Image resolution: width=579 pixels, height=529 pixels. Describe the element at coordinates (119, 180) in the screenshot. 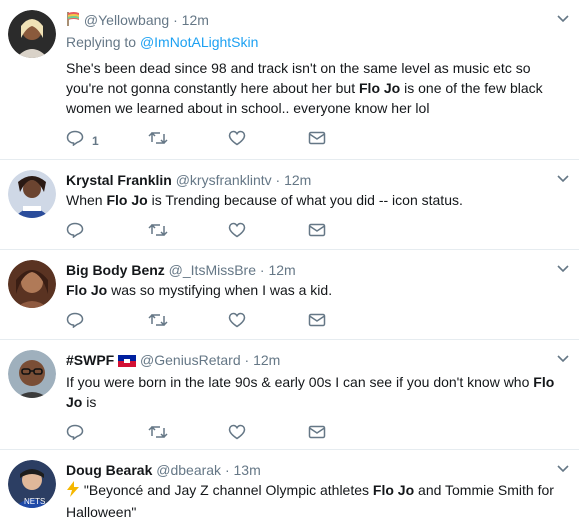

I see `author-name: Krystal Franklin` at that location.